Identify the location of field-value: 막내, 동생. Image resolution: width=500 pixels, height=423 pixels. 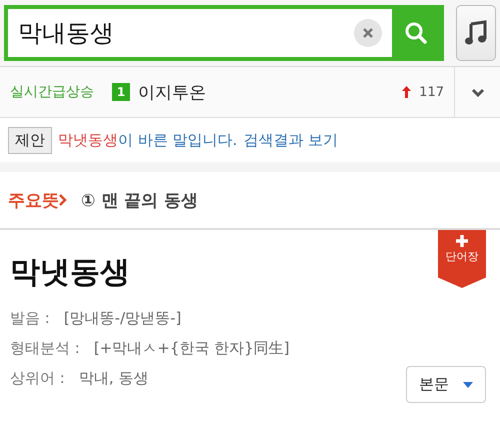
(113, 378).